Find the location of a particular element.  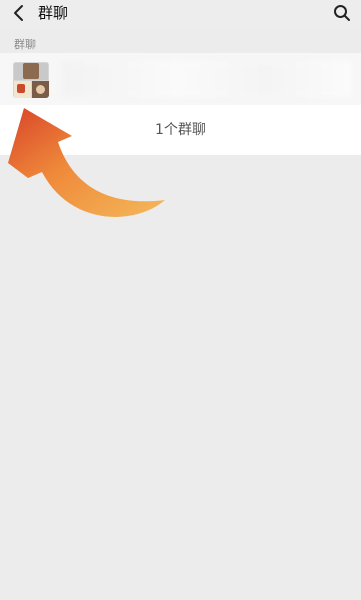

group-avatar is located at coordinates (31, 80).